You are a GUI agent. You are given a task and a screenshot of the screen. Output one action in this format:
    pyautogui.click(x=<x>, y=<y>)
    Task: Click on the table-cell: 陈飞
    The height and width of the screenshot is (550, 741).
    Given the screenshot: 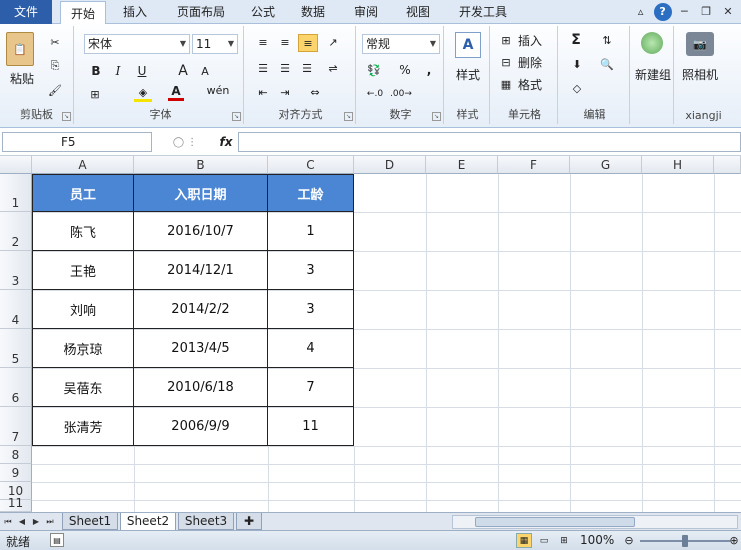 What is the action you would take?
    pyautogui.click(x=83, y=231)
    